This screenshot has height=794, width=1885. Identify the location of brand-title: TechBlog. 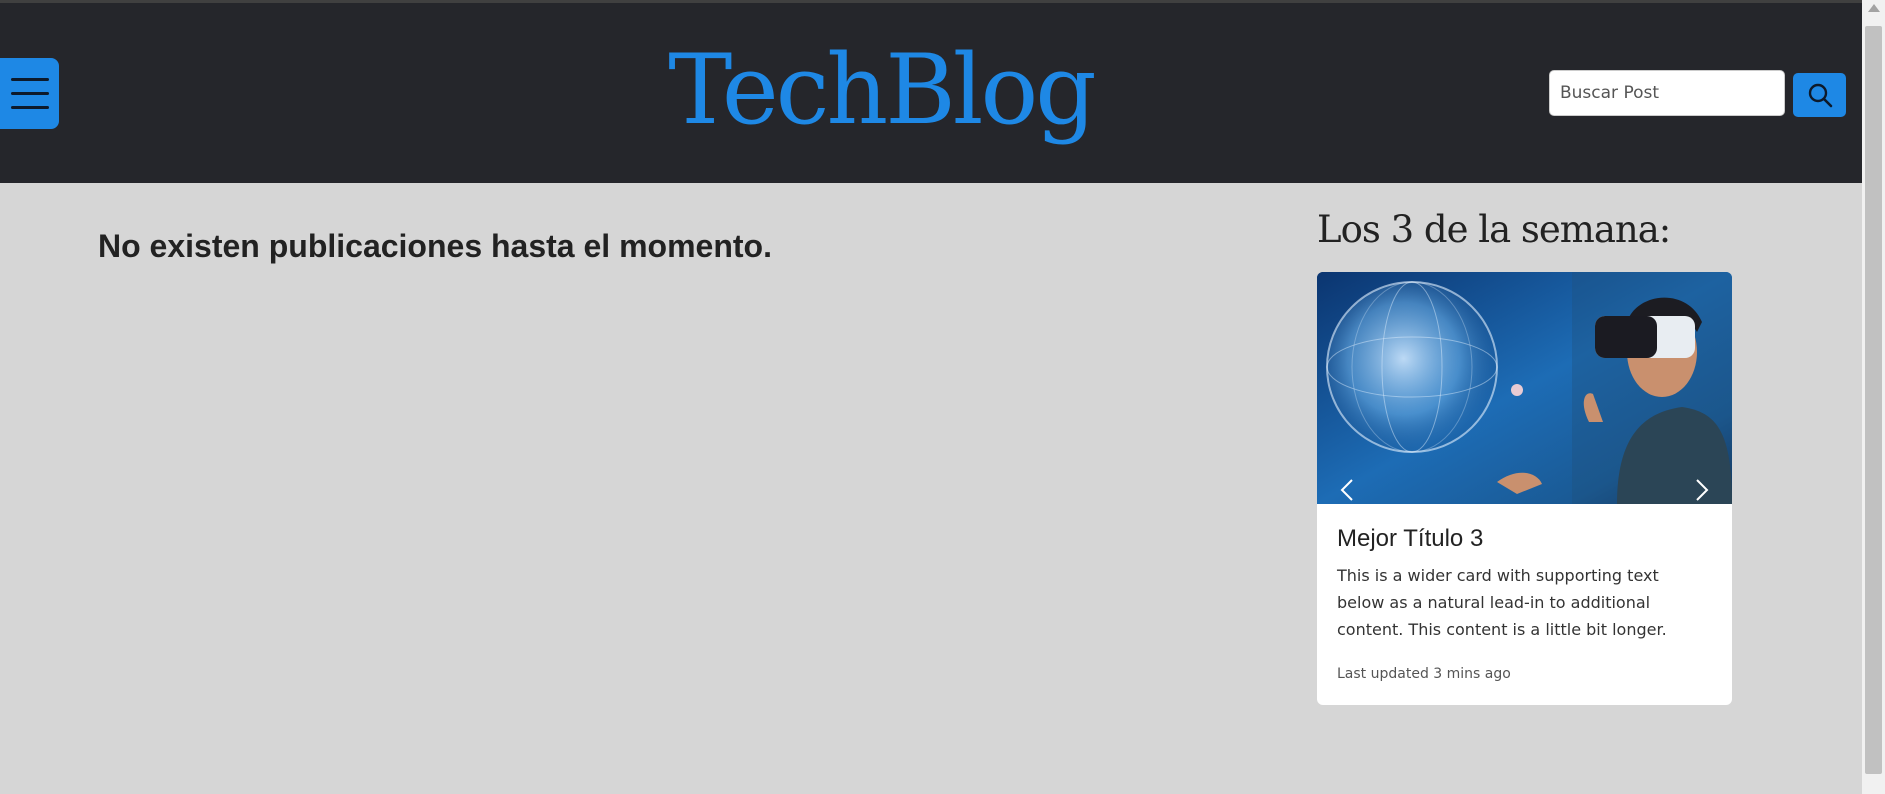
(881, 90).